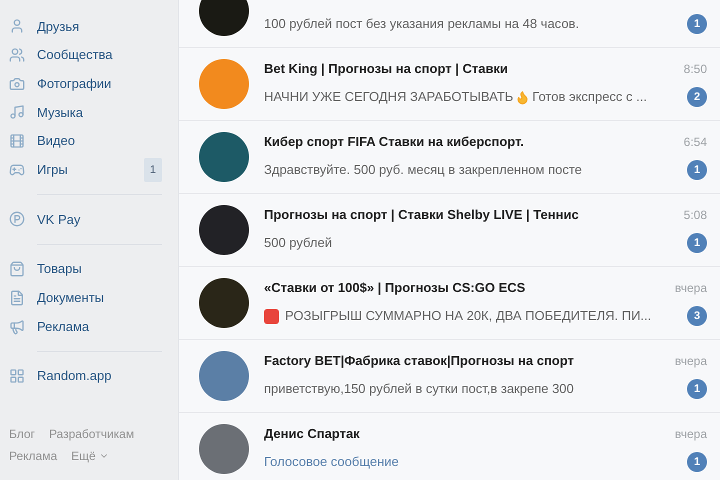 Image resolution: width=720 pixels, height=480 pixels. I want to click on sidebar-item: VK Pay, so click(85, 219).